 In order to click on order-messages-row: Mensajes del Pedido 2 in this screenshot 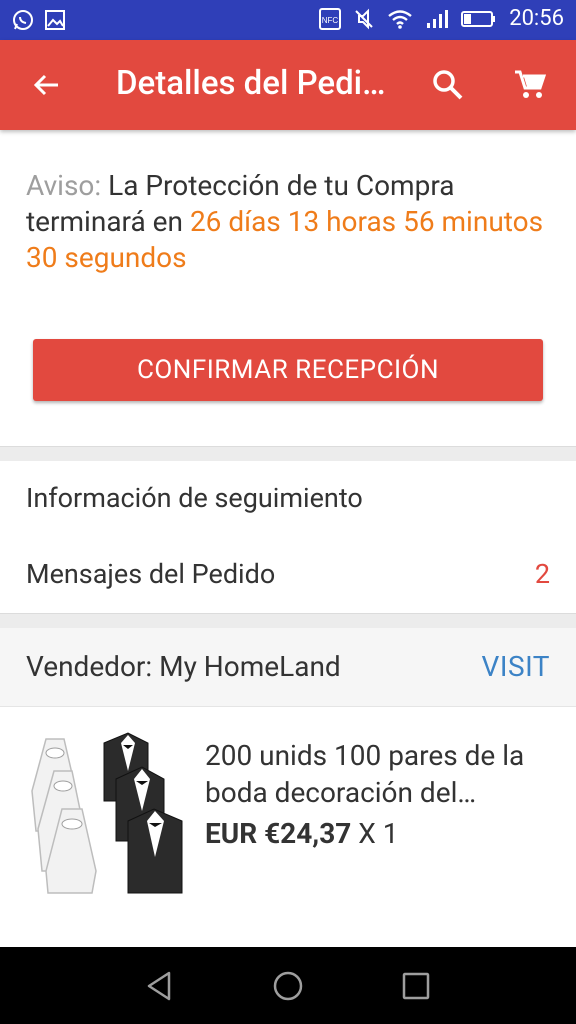, I will do `click(288, 575)`.